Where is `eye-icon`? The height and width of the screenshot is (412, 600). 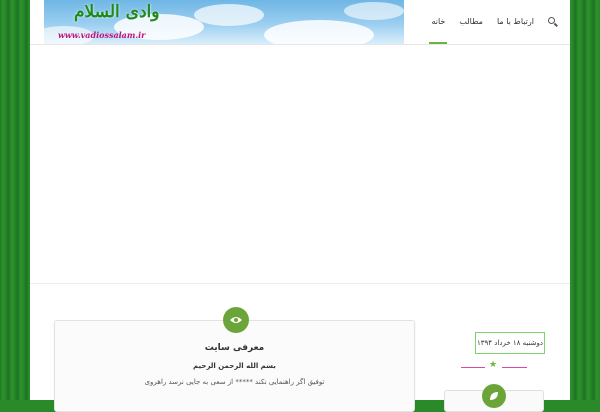
eye-icon is located at coordinates (236, 320).